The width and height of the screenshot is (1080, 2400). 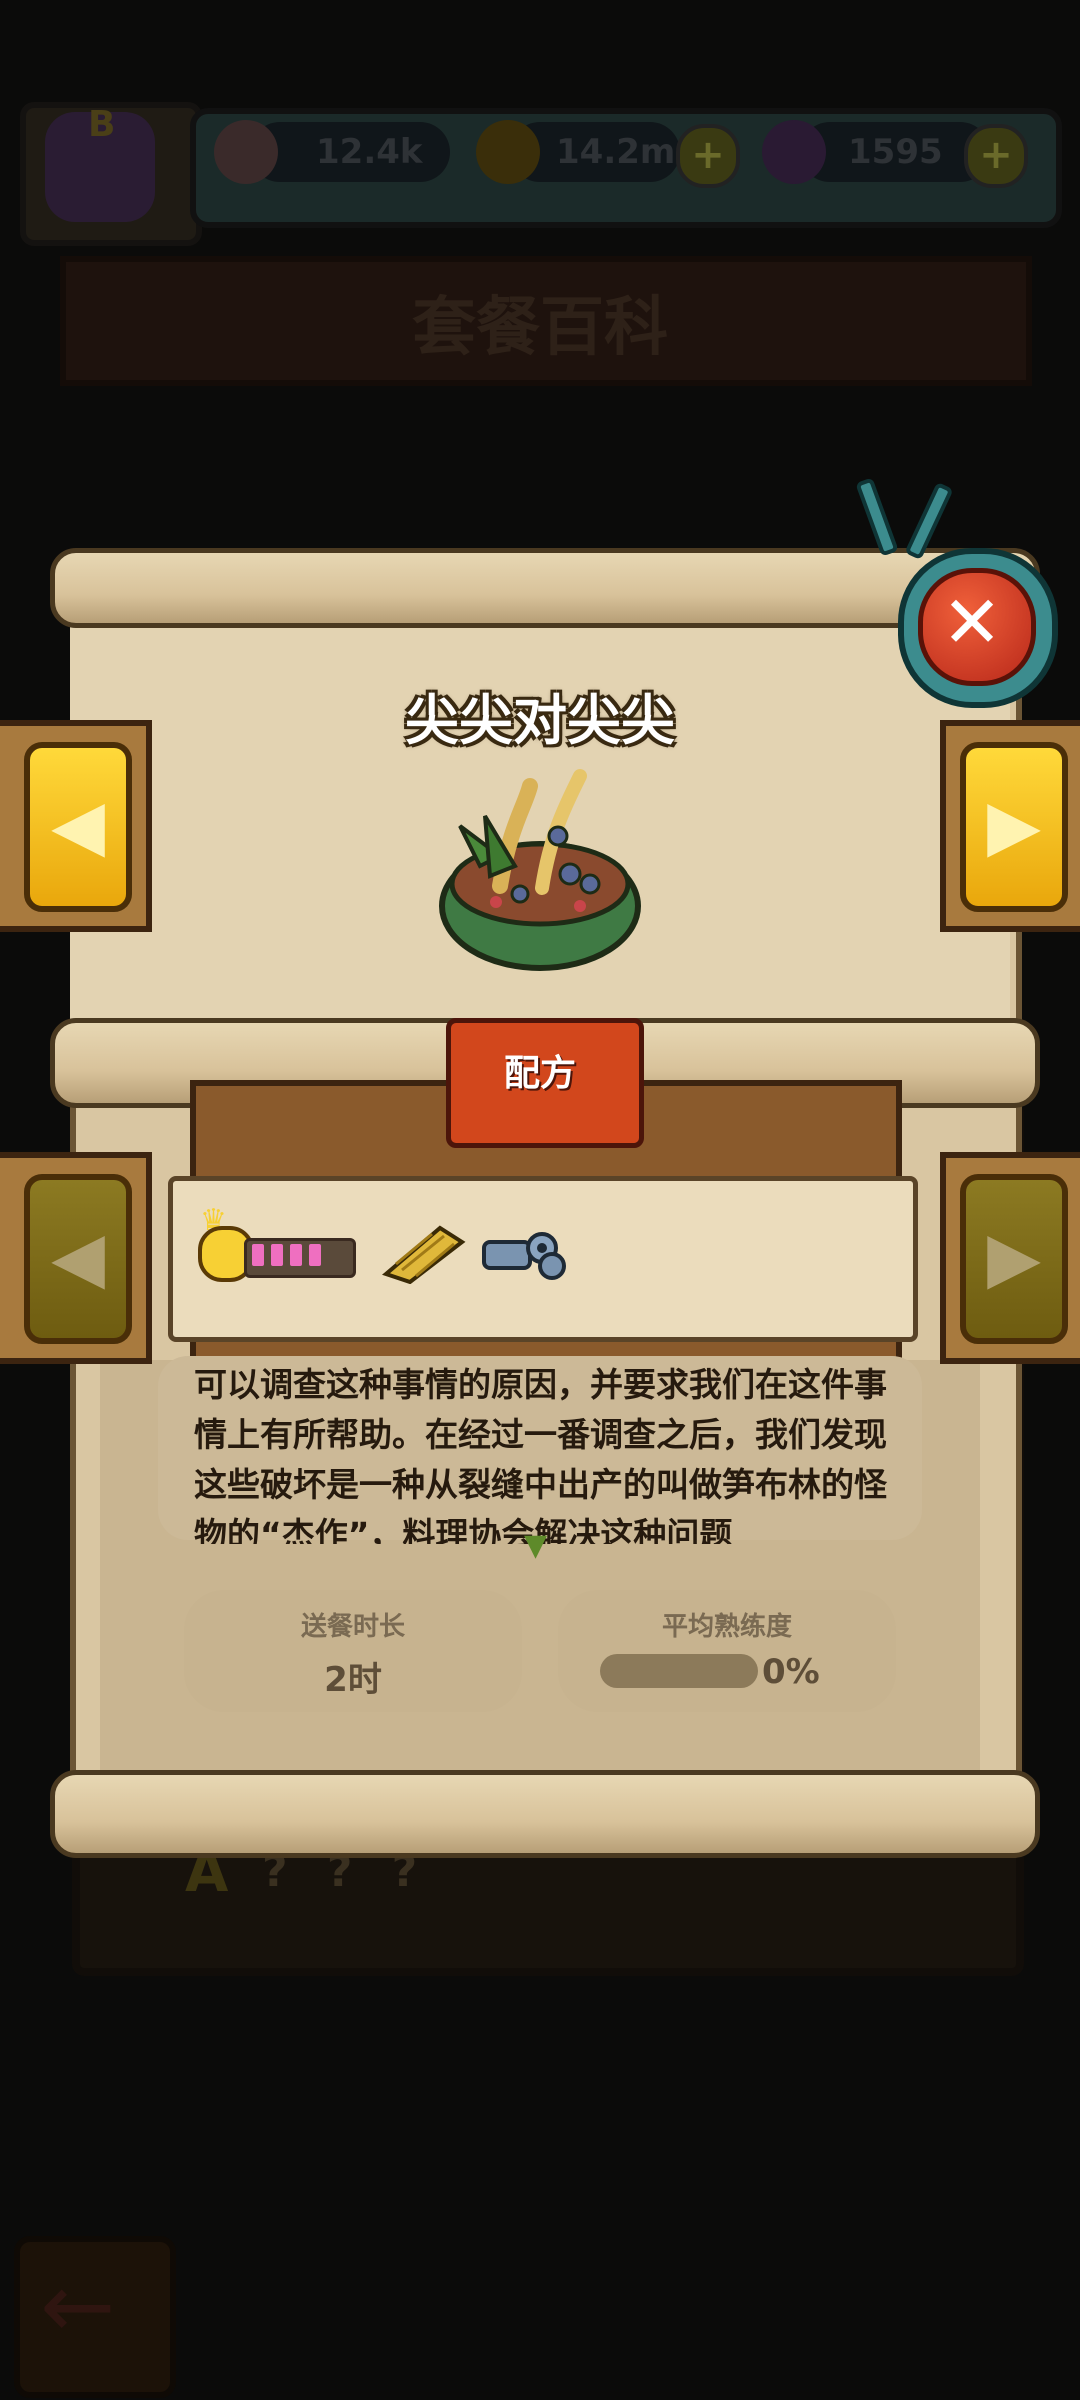 I want to click on proficiency-value: 0%, so click(x=791, y=1672).